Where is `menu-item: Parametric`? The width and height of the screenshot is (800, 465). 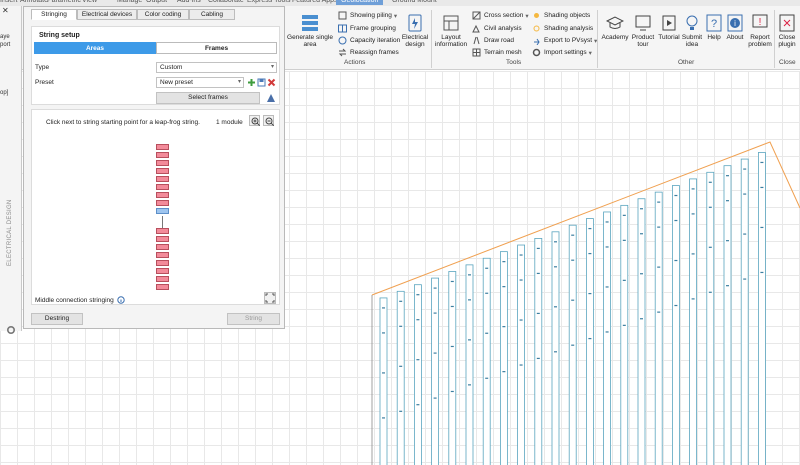
menu-item: Parametric is located at coordinates (64, 2).